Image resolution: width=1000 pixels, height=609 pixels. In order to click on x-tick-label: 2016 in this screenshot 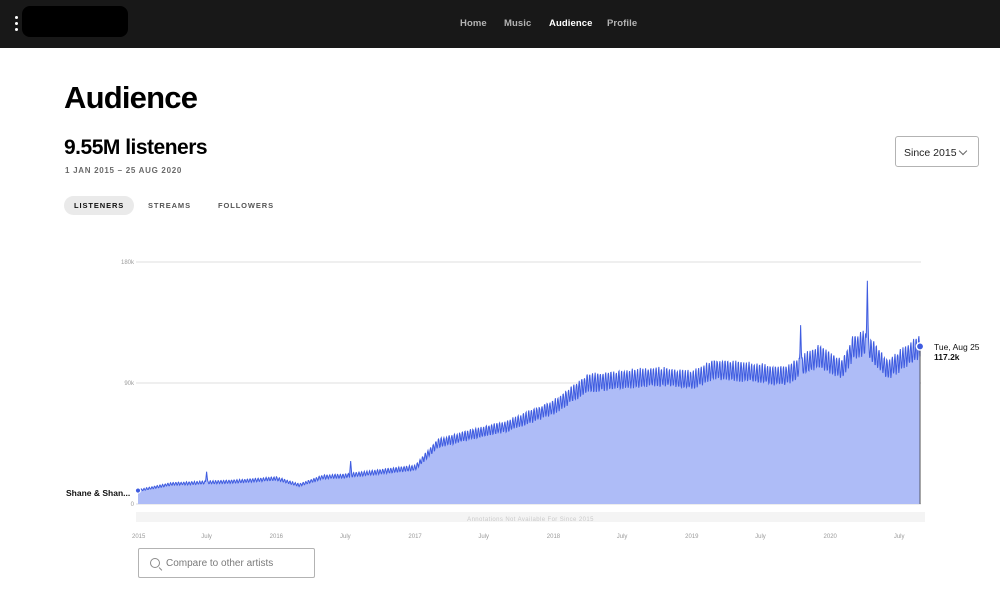, I will do `click(277, 537)`.